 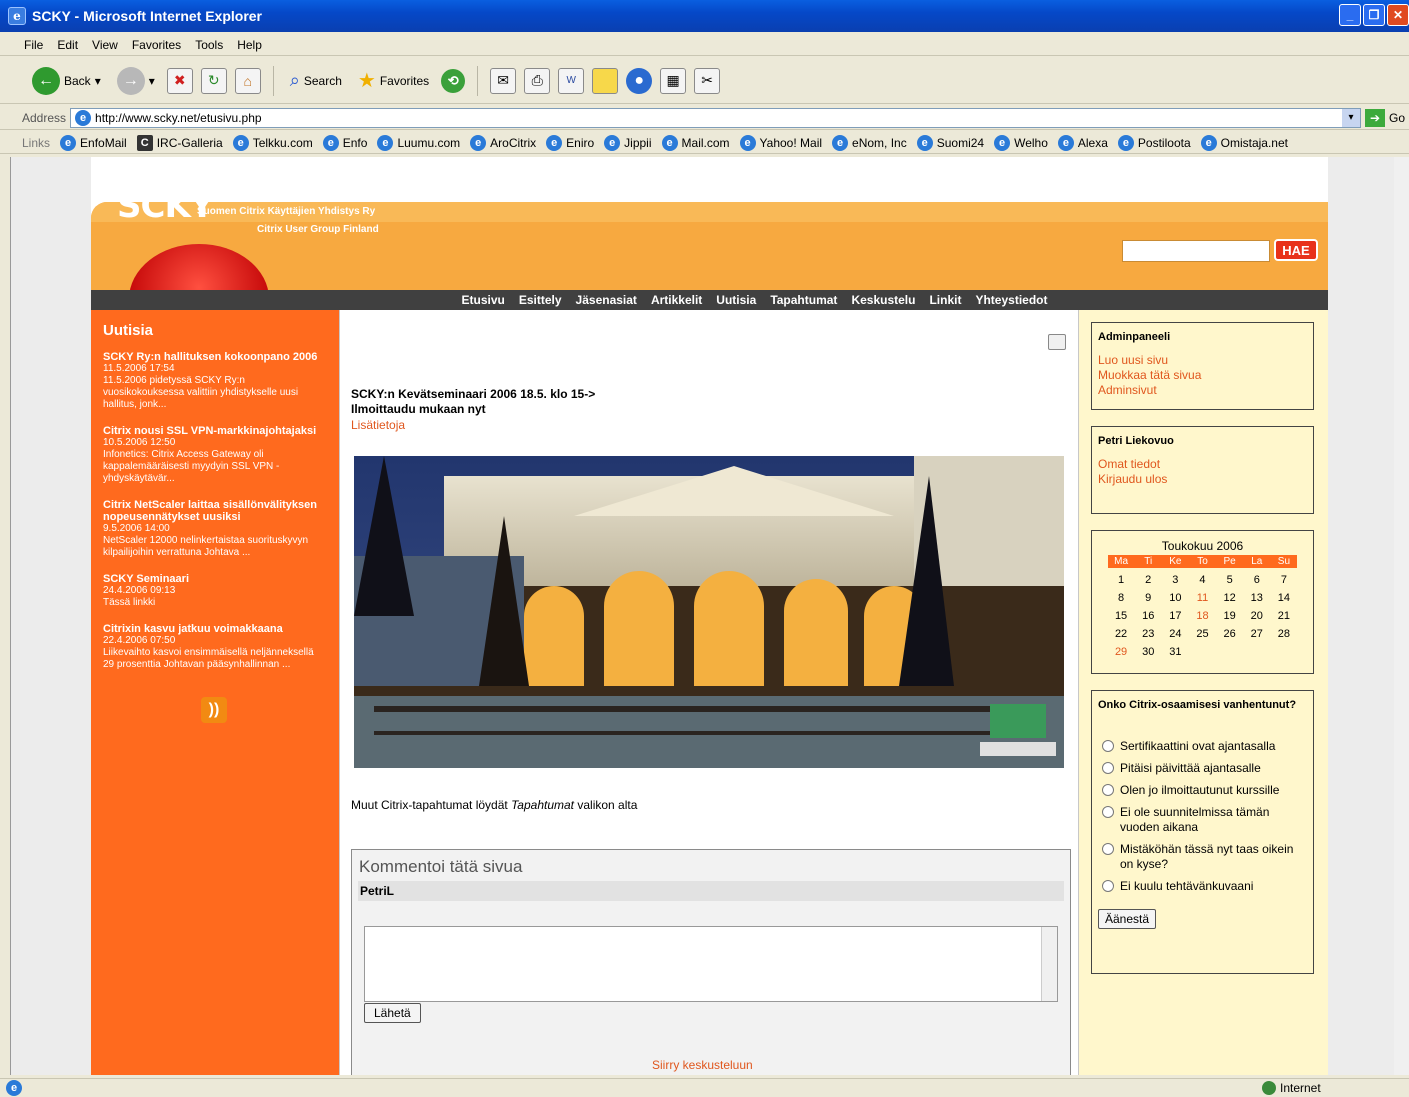 What do you see at coordinates (1283, 598) in the screenshot?
I see `calendar-day: 14` at bounding box center [1283, 598].